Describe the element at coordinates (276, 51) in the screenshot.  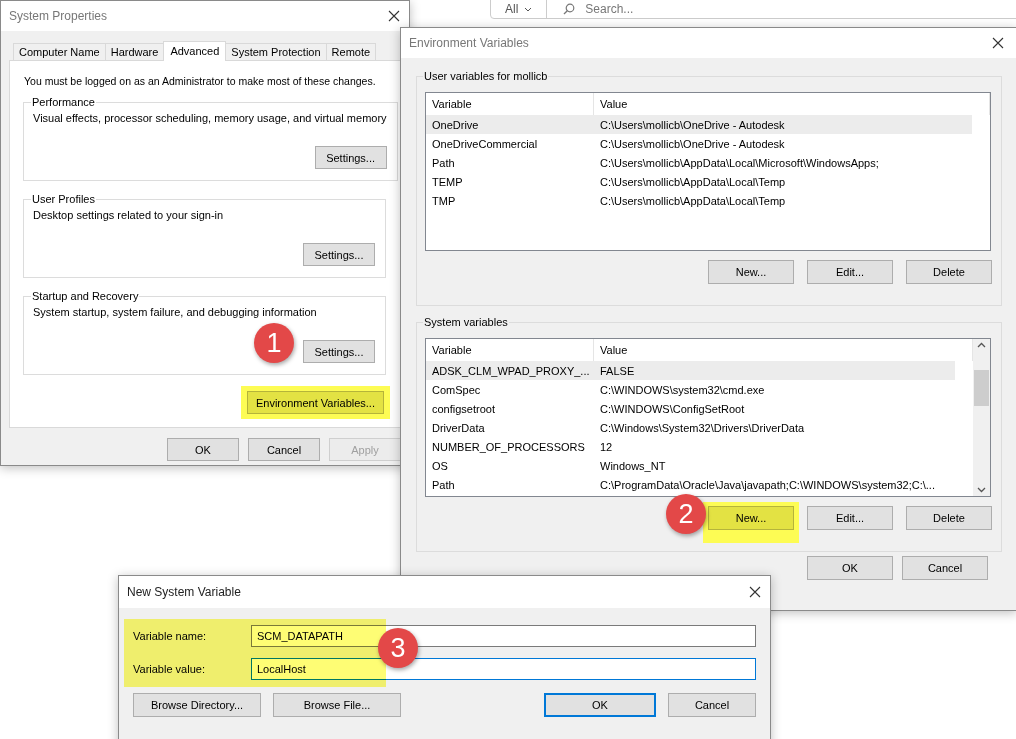
I see `tab: System Protection` at that location.